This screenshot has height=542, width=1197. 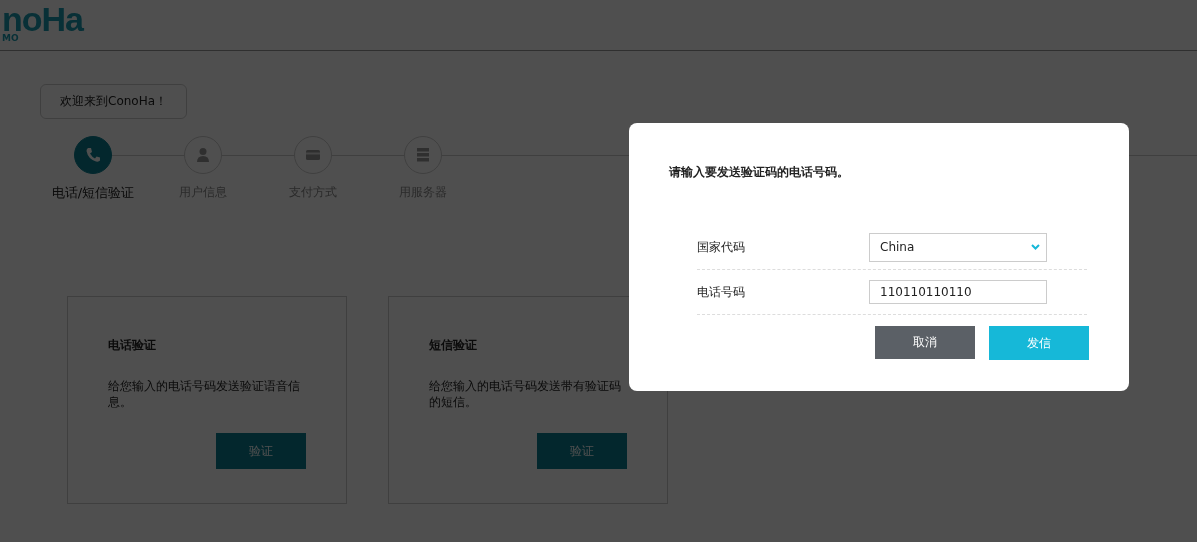 I want to click on phone-icon, so click(x=93, y=155).